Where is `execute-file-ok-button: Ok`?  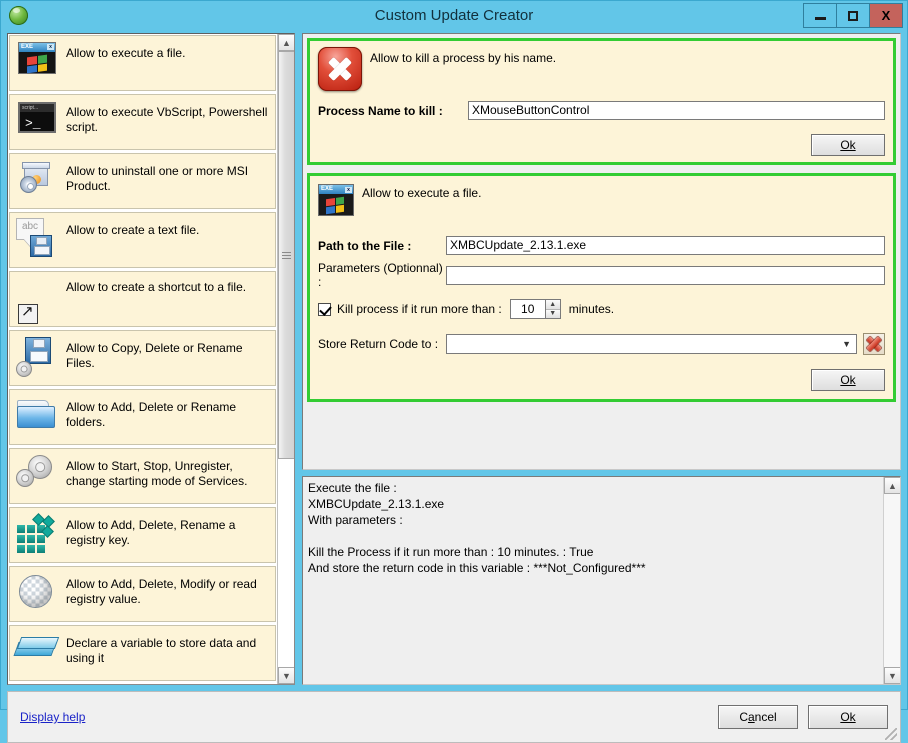
execute-file-ok-button: Ok is located at coordinates (848, 380).